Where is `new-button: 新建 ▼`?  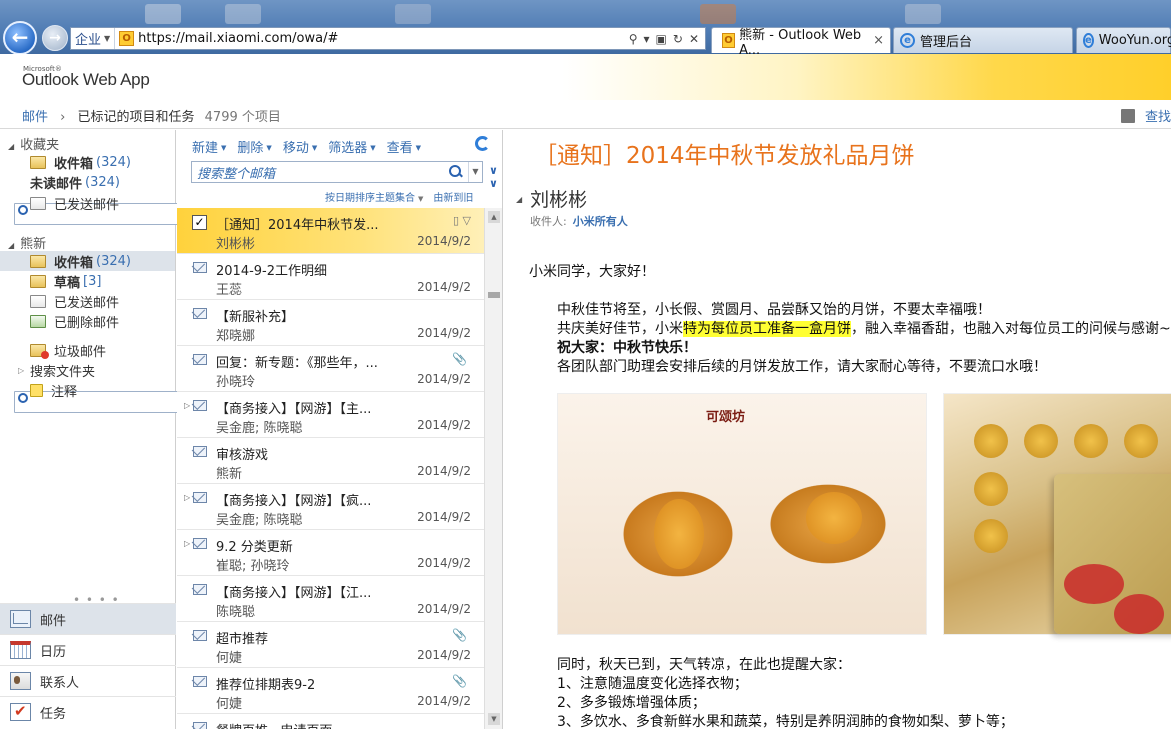 new-button: 新建 ▼ is located at coordinates (209, 146).